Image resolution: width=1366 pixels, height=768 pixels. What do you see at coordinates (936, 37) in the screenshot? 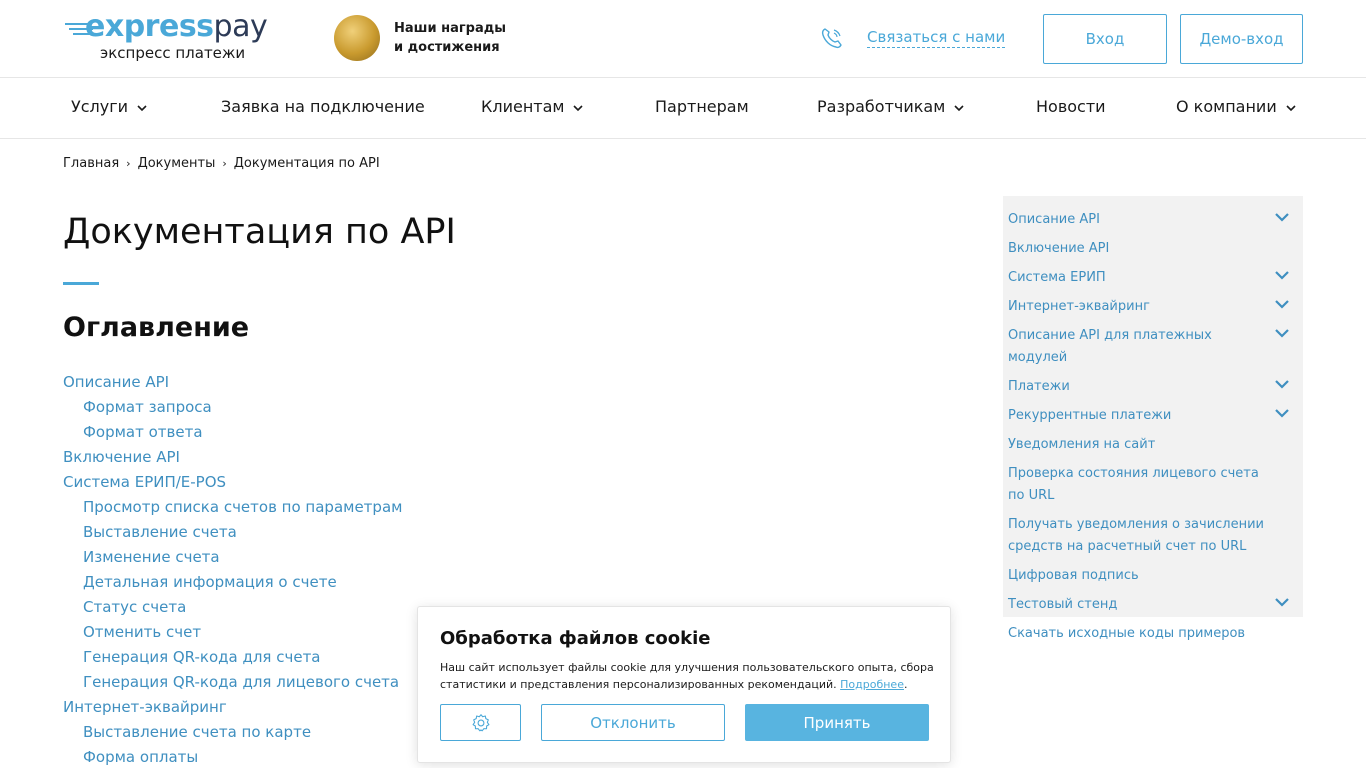
I see `contact-us-link: Связаться с нами` at bounding box center [936, 37].